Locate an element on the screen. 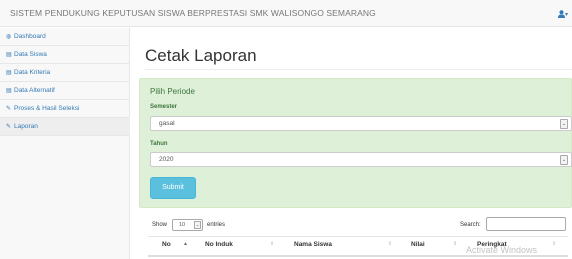 This screenshot has width=572, height=259. sidebar-item-proses-hasil-seleksi: ✎ Proses & Hasil Seleksi is located at coordinates (65, 109).